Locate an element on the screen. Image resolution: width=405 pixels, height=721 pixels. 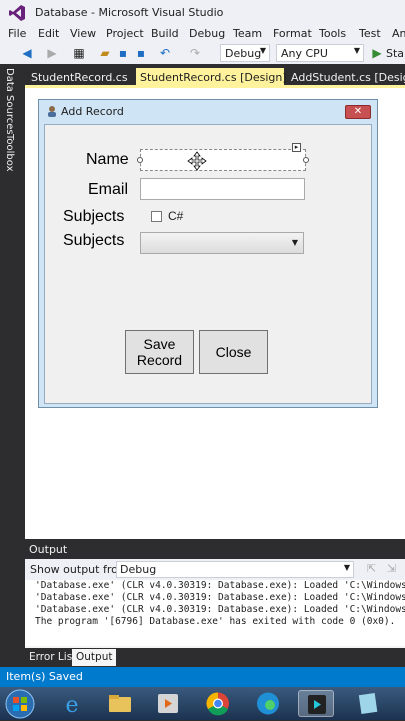
tool-window-tabs: Error List Output is located at coordinates (215, 657).